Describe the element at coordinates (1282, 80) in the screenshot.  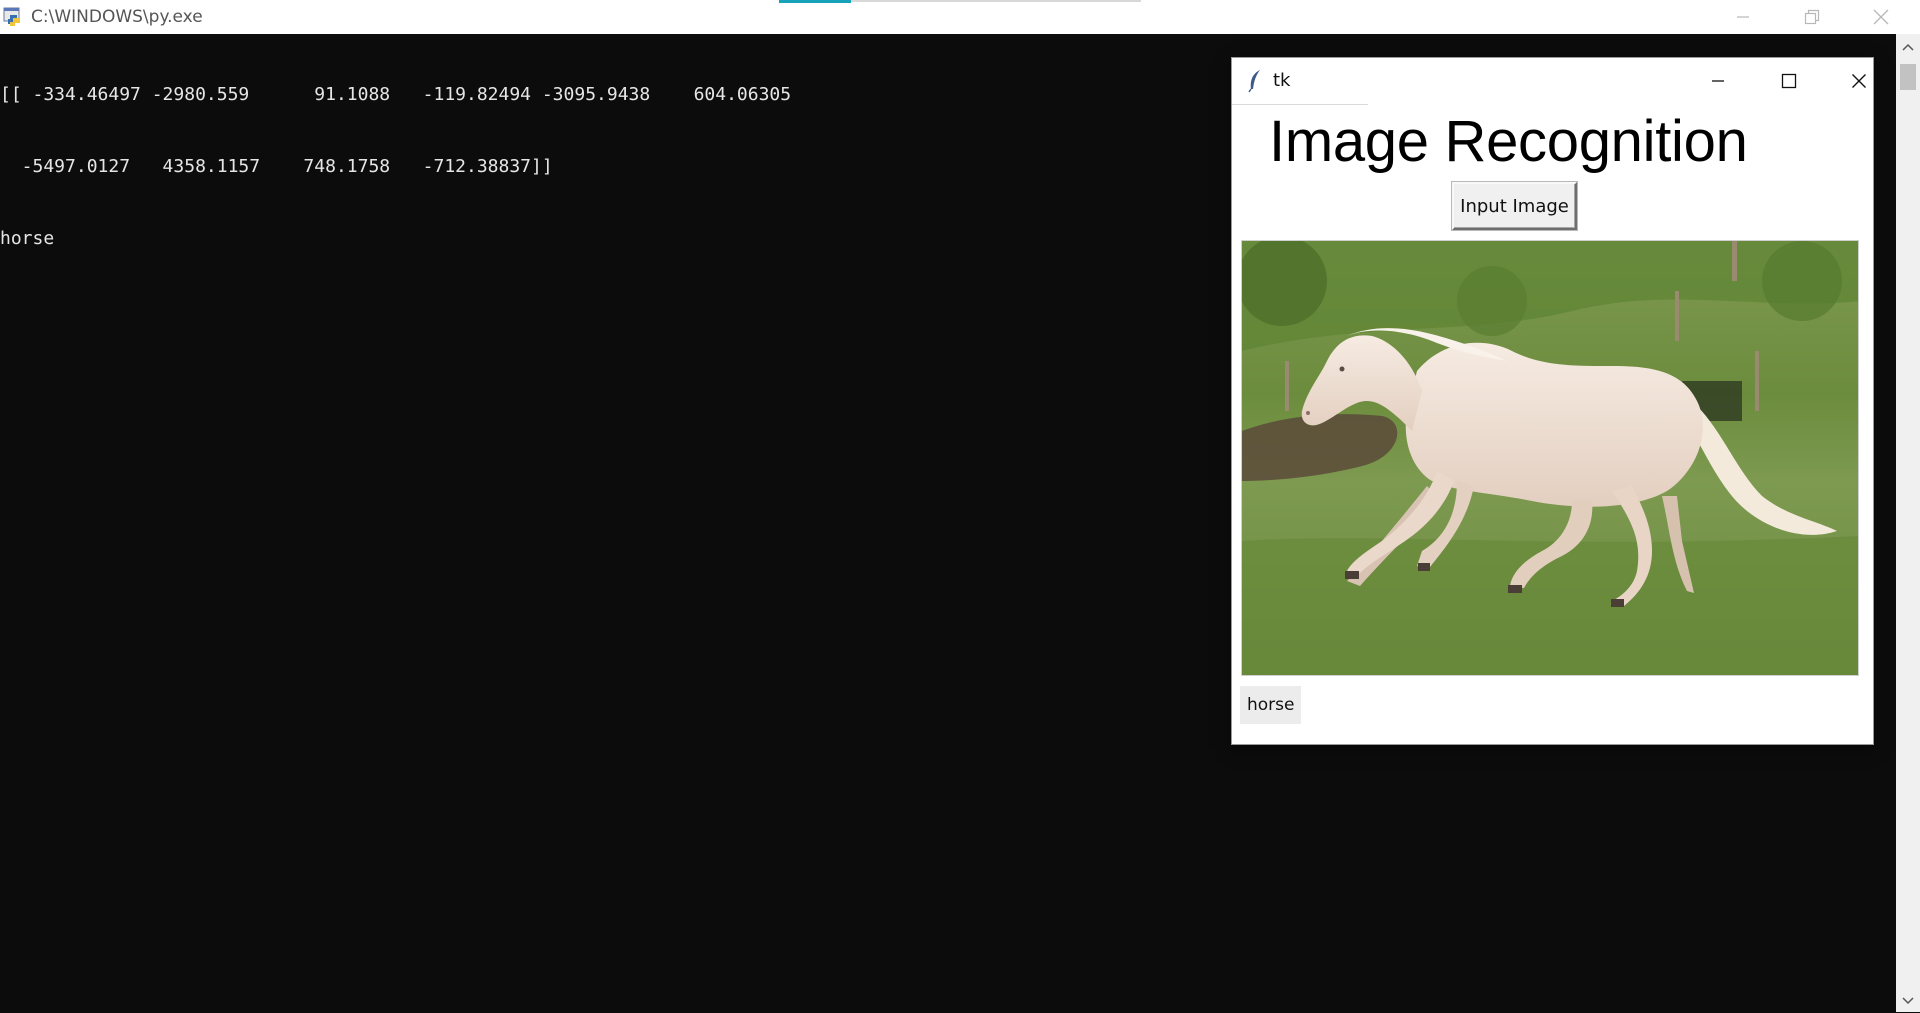
I see `tk-window-title: tk` at that location.